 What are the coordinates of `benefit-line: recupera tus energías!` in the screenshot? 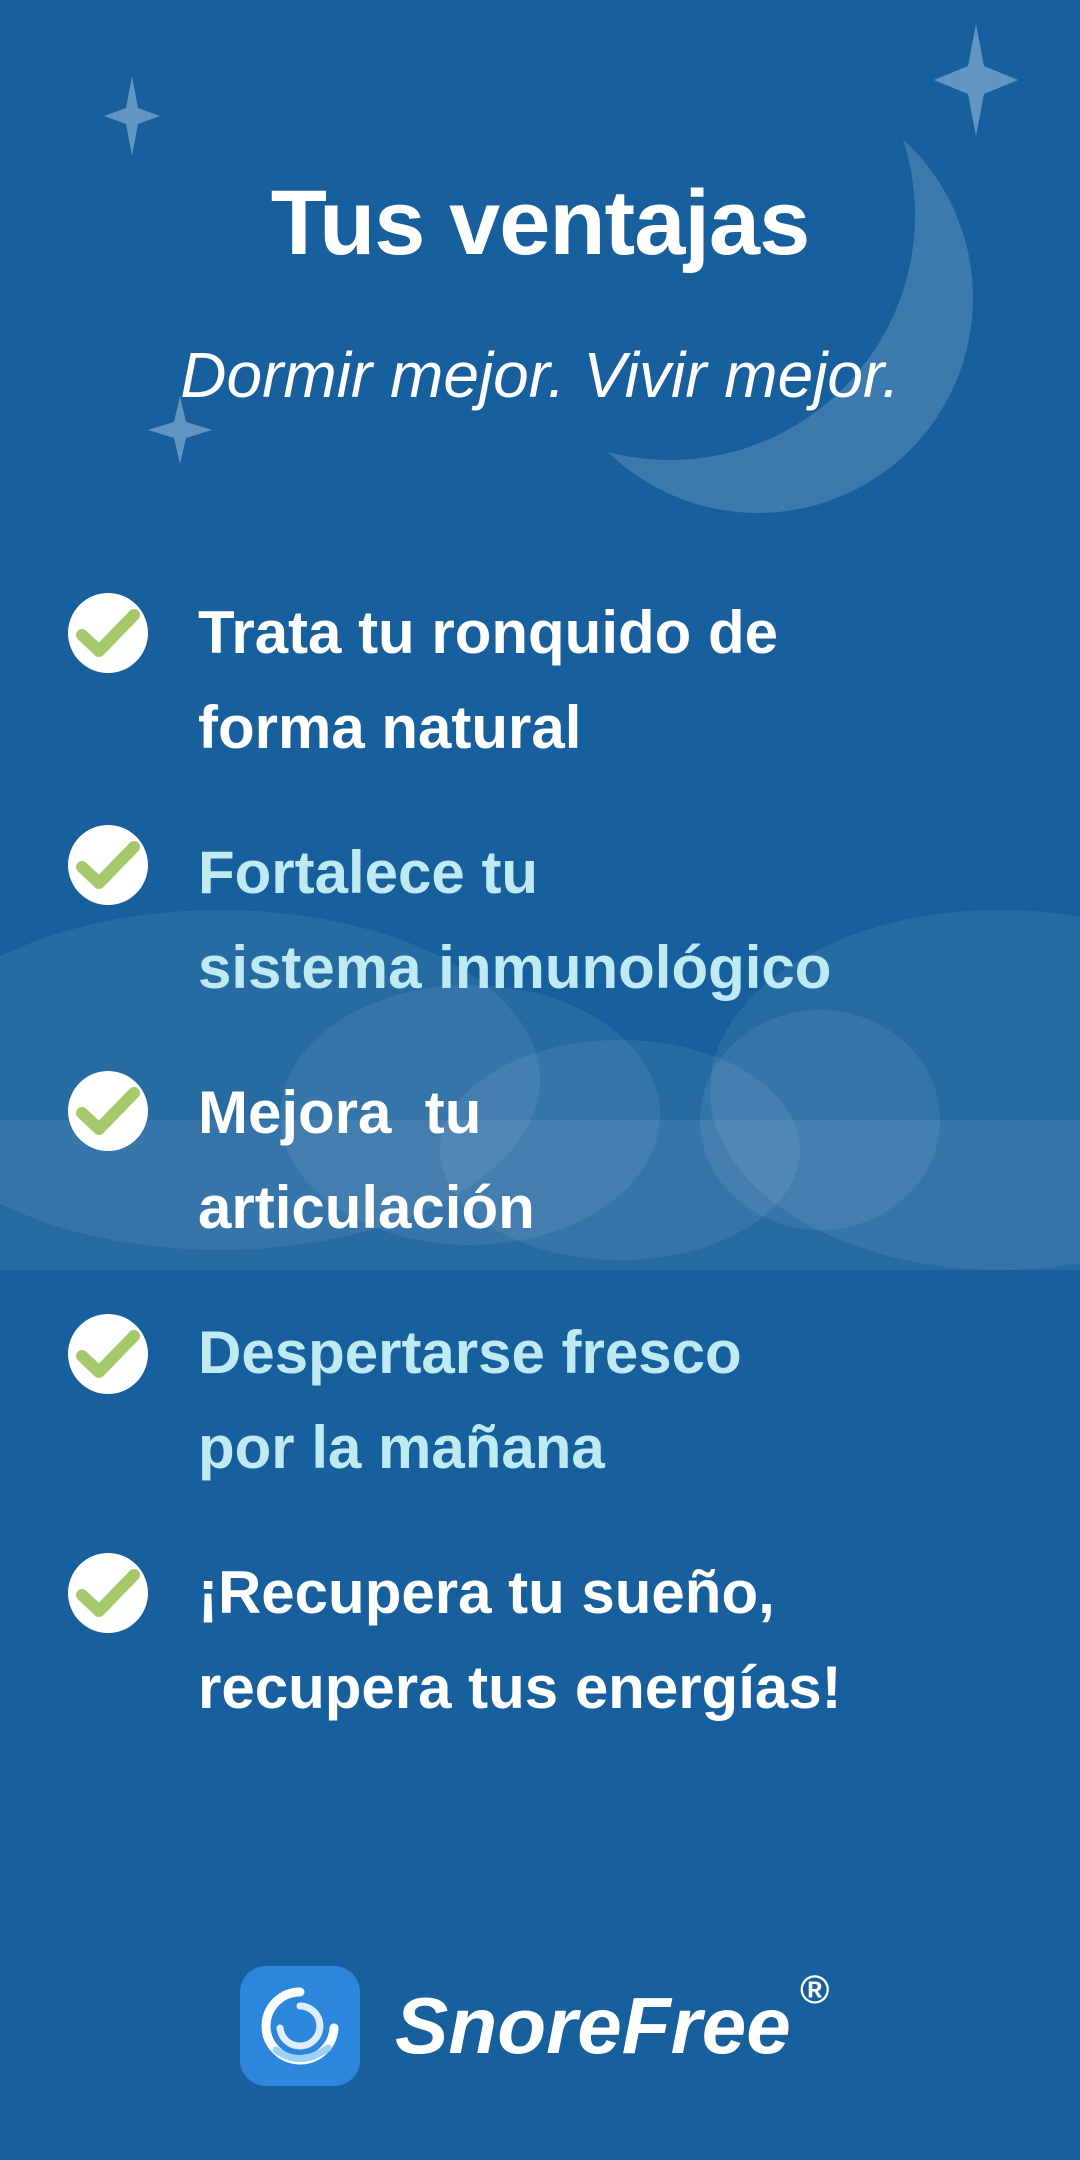 It's located at (520, 1687).